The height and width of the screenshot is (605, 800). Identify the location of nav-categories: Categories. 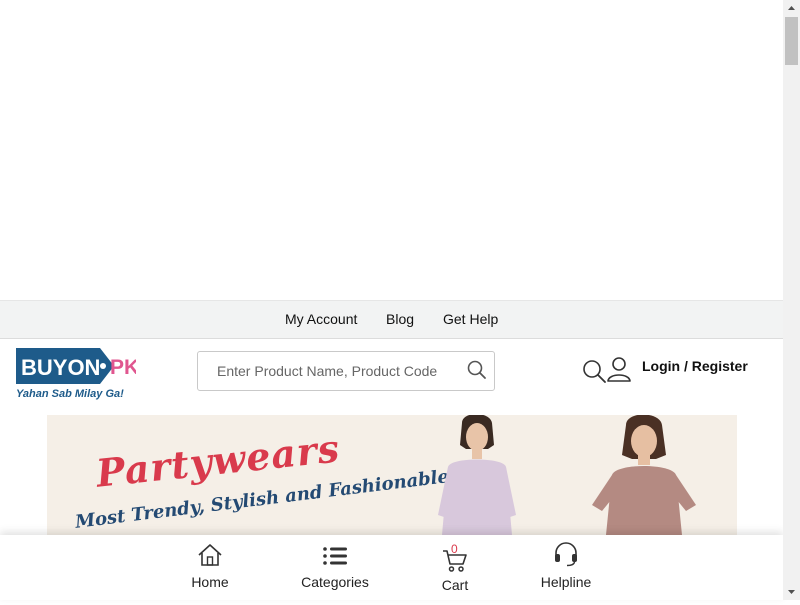
(335, 567).